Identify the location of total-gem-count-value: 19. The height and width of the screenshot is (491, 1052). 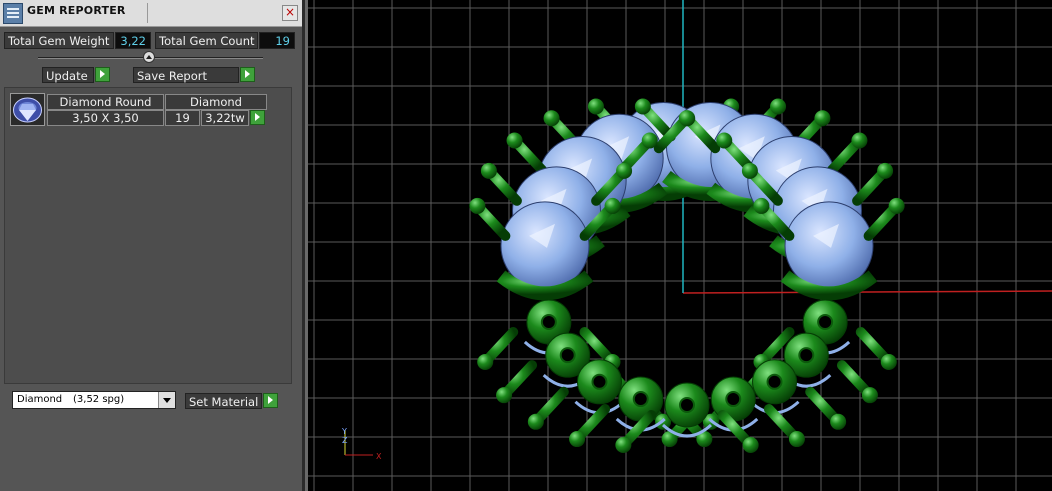
(277, 40).